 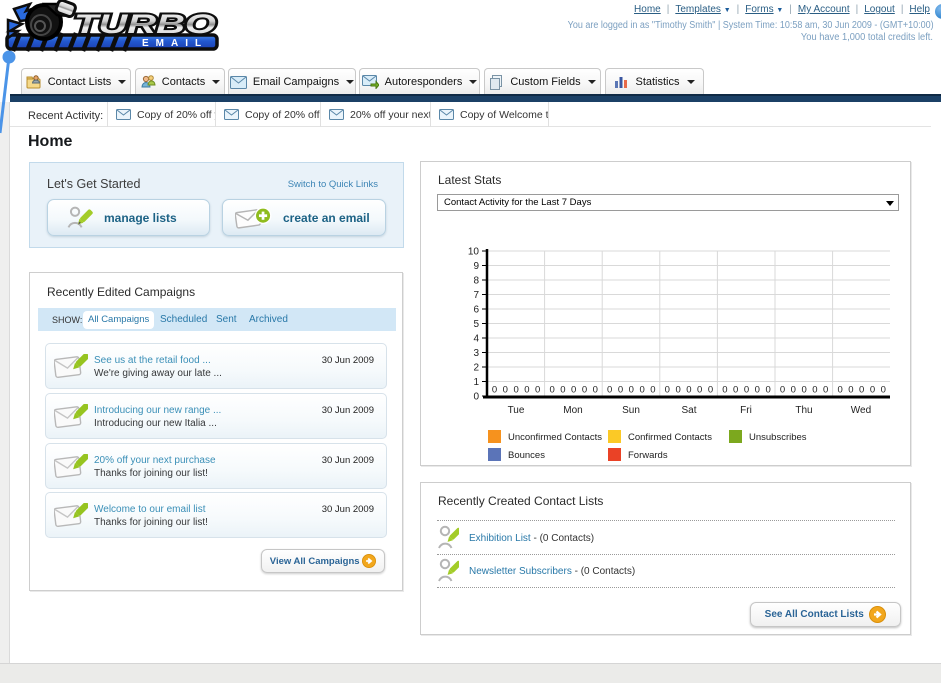 I want to click on svg-text: Confirmed Contacts, so click(x=670, y=437).